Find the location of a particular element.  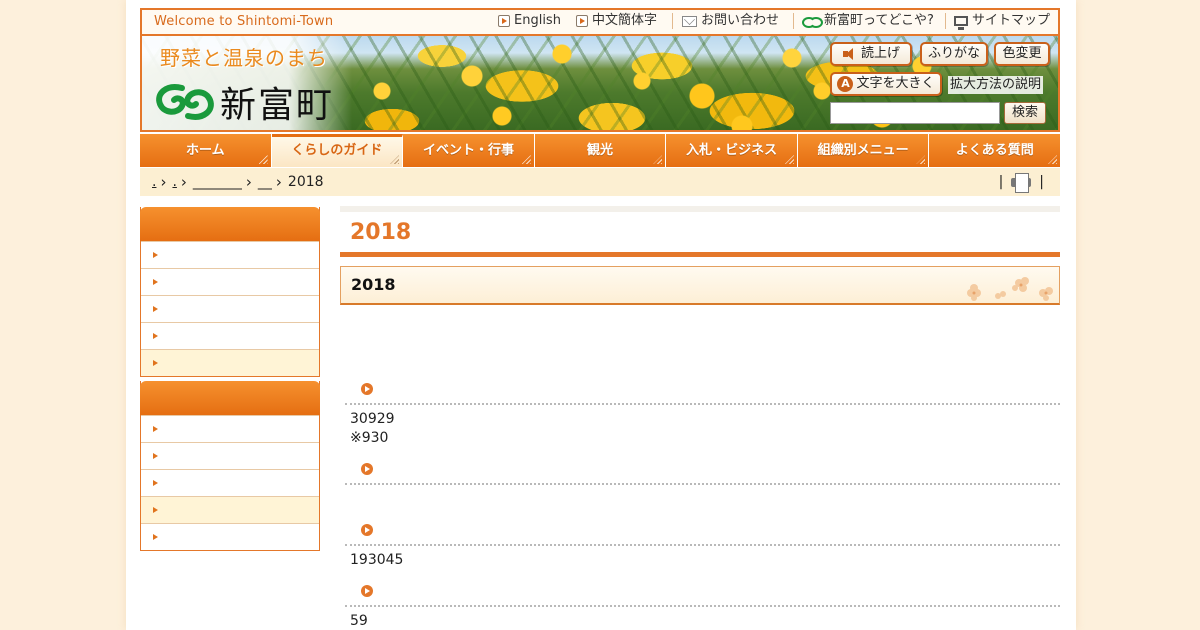

town-name: 新富町 is located at coordinates (277, 105).